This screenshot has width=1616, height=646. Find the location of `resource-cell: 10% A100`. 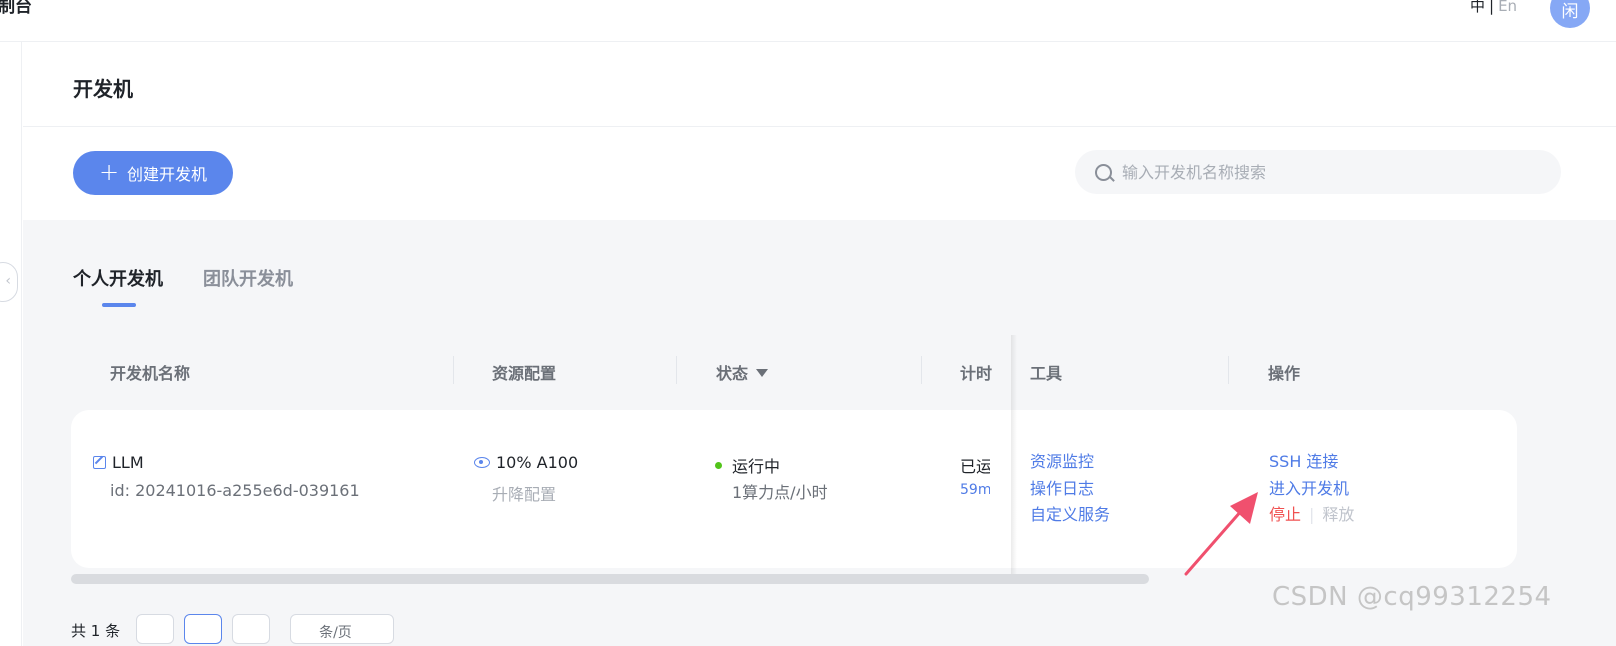

resource-cell: 10% A100 is located at coordinates (526, 462).